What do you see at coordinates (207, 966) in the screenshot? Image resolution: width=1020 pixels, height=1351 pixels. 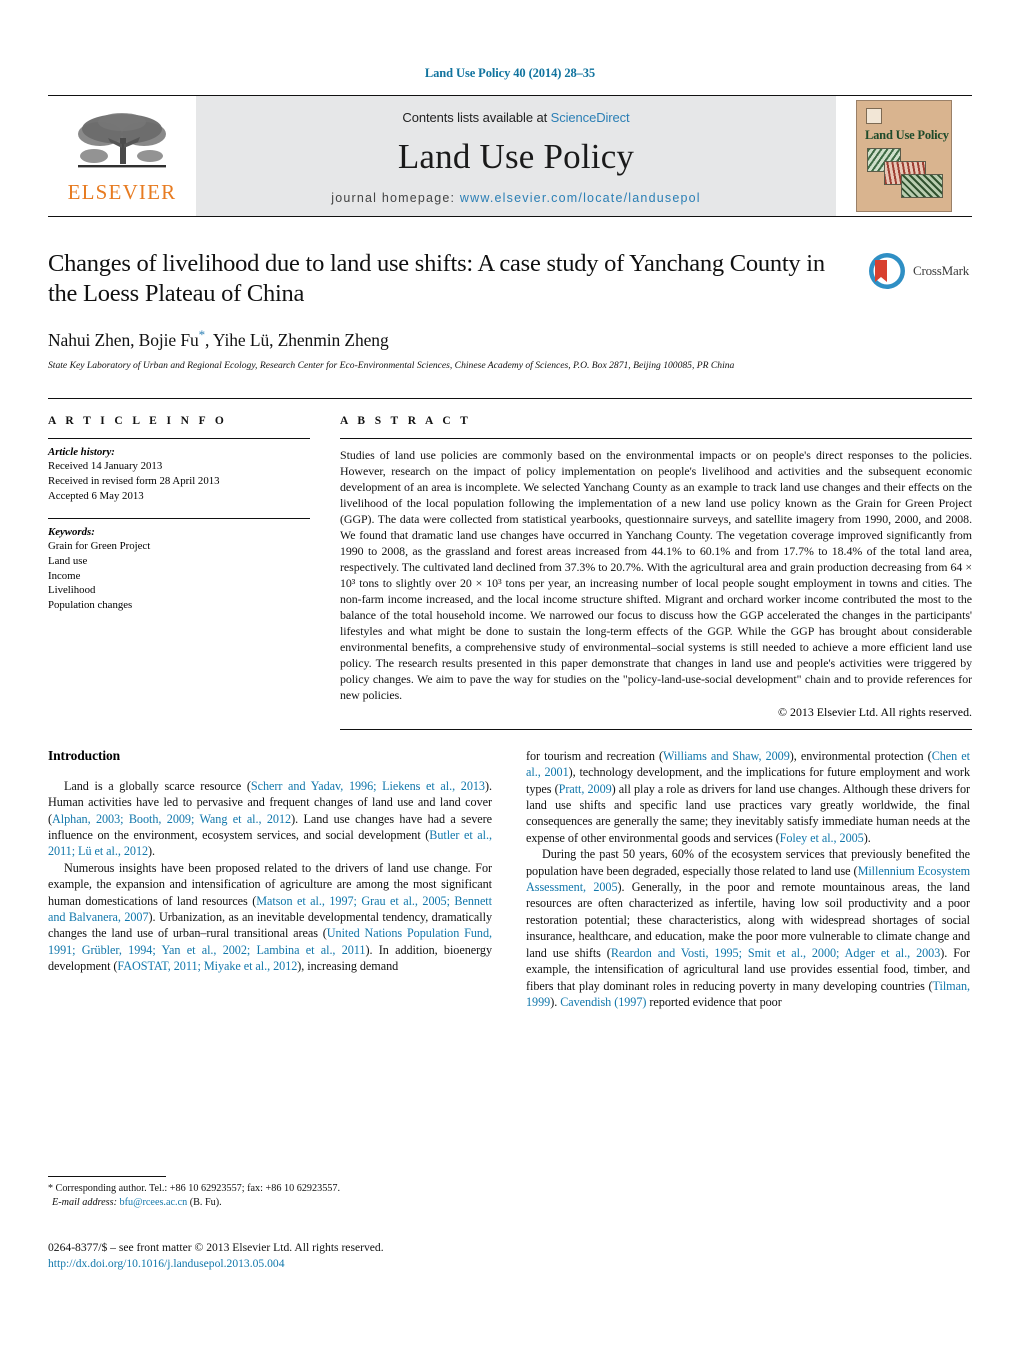 I see `citation-link: FAOSTAT, 2011; Miyake et al., 2012` at bounding box center [207, 966].